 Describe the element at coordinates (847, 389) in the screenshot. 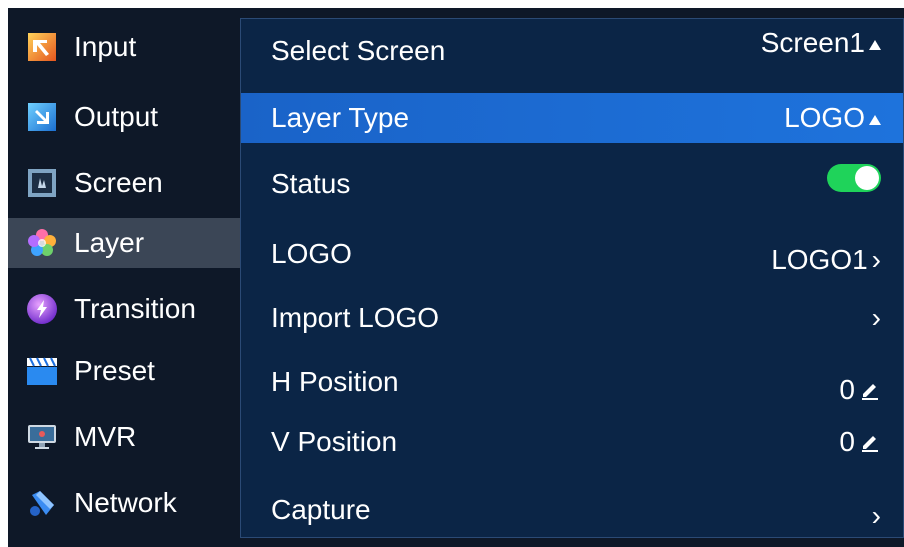

I see `h-position-value: 0` at that location.